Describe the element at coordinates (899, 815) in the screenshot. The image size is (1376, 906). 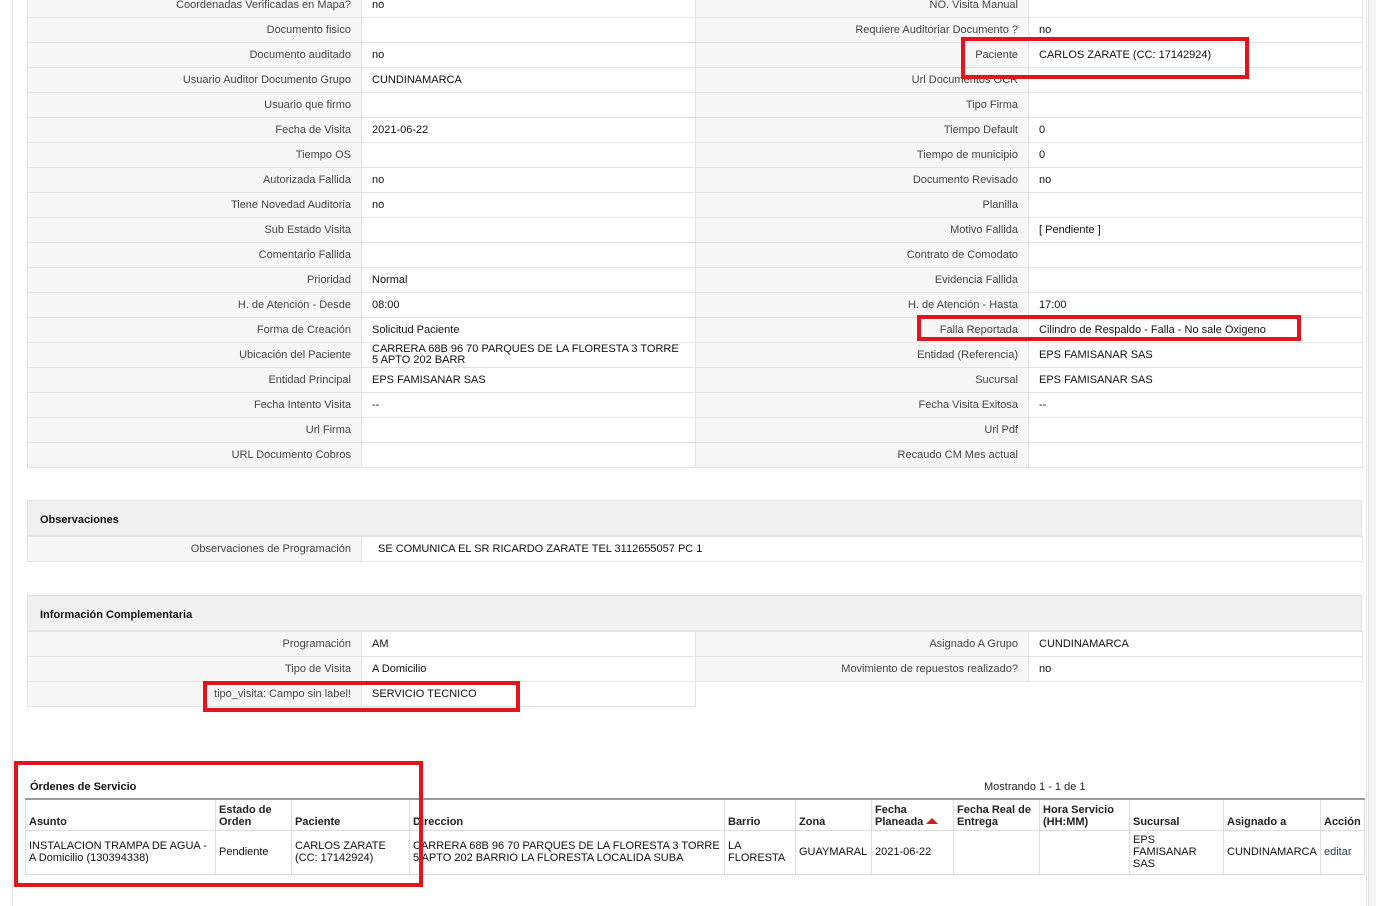
I see `column-header-label: Fecha Planeada` at that location.